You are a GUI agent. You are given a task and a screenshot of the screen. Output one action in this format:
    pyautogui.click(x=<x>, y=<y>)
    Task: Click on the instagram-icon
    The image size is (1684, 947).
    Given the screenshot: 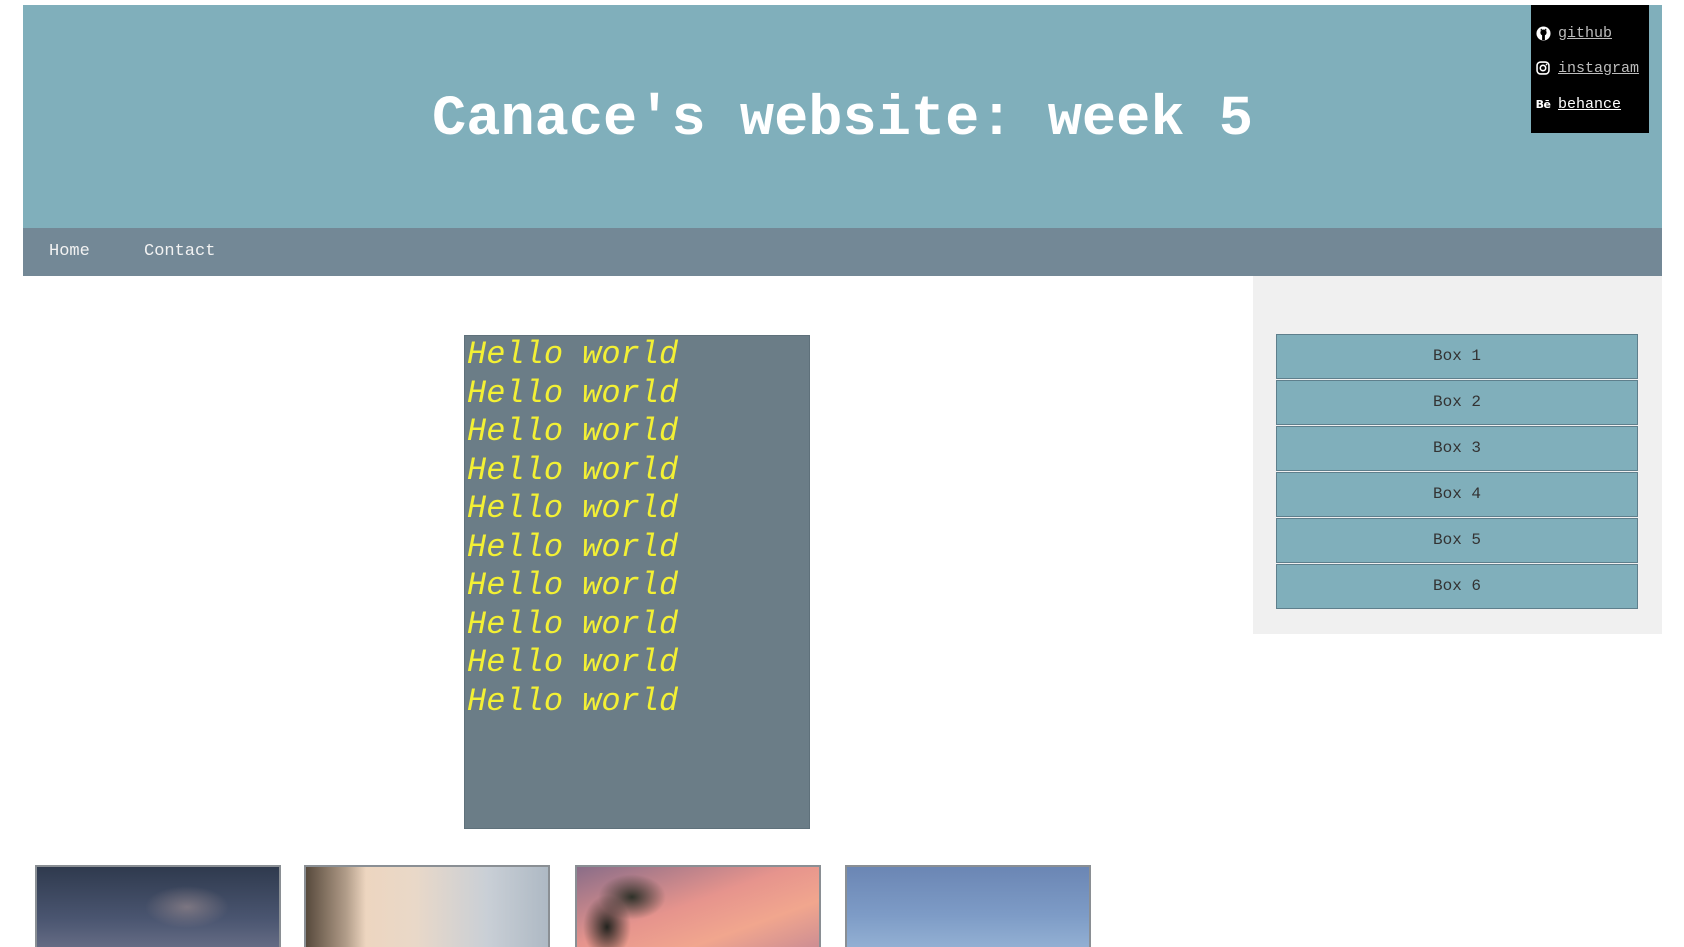 What is the action you would take?
    pyautogui.click(x=1543, y=68)
    